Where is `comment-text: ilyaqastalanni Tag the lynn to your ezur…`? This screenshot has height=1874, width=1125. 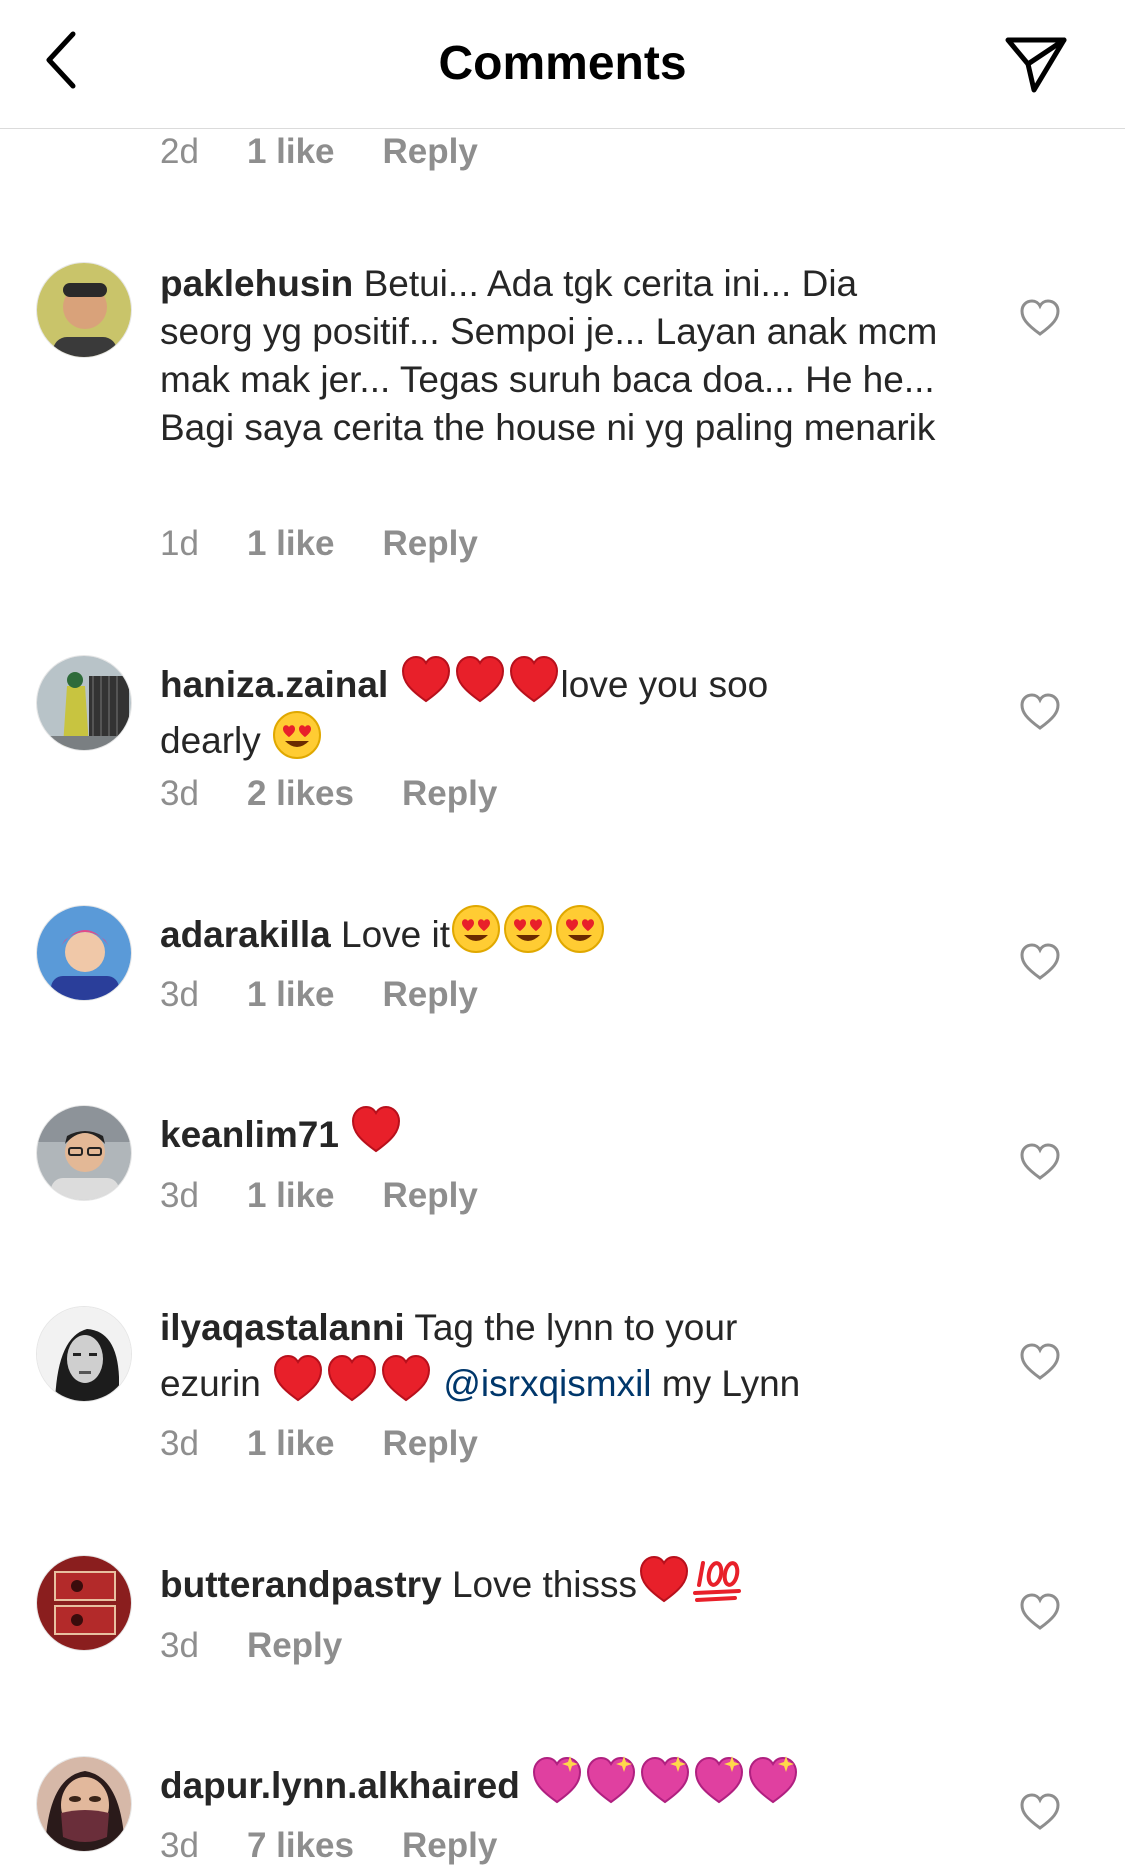 comment-text: ilyaqastalanni Tag the lynn to your ezur… is located at coordinates (560, 1356).